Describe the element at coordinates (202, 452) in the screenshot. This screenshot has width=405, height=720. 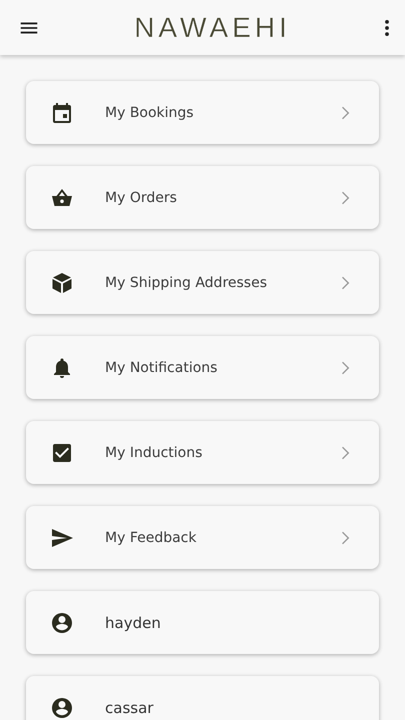
I see `menu-item: My Inductions` at that location.